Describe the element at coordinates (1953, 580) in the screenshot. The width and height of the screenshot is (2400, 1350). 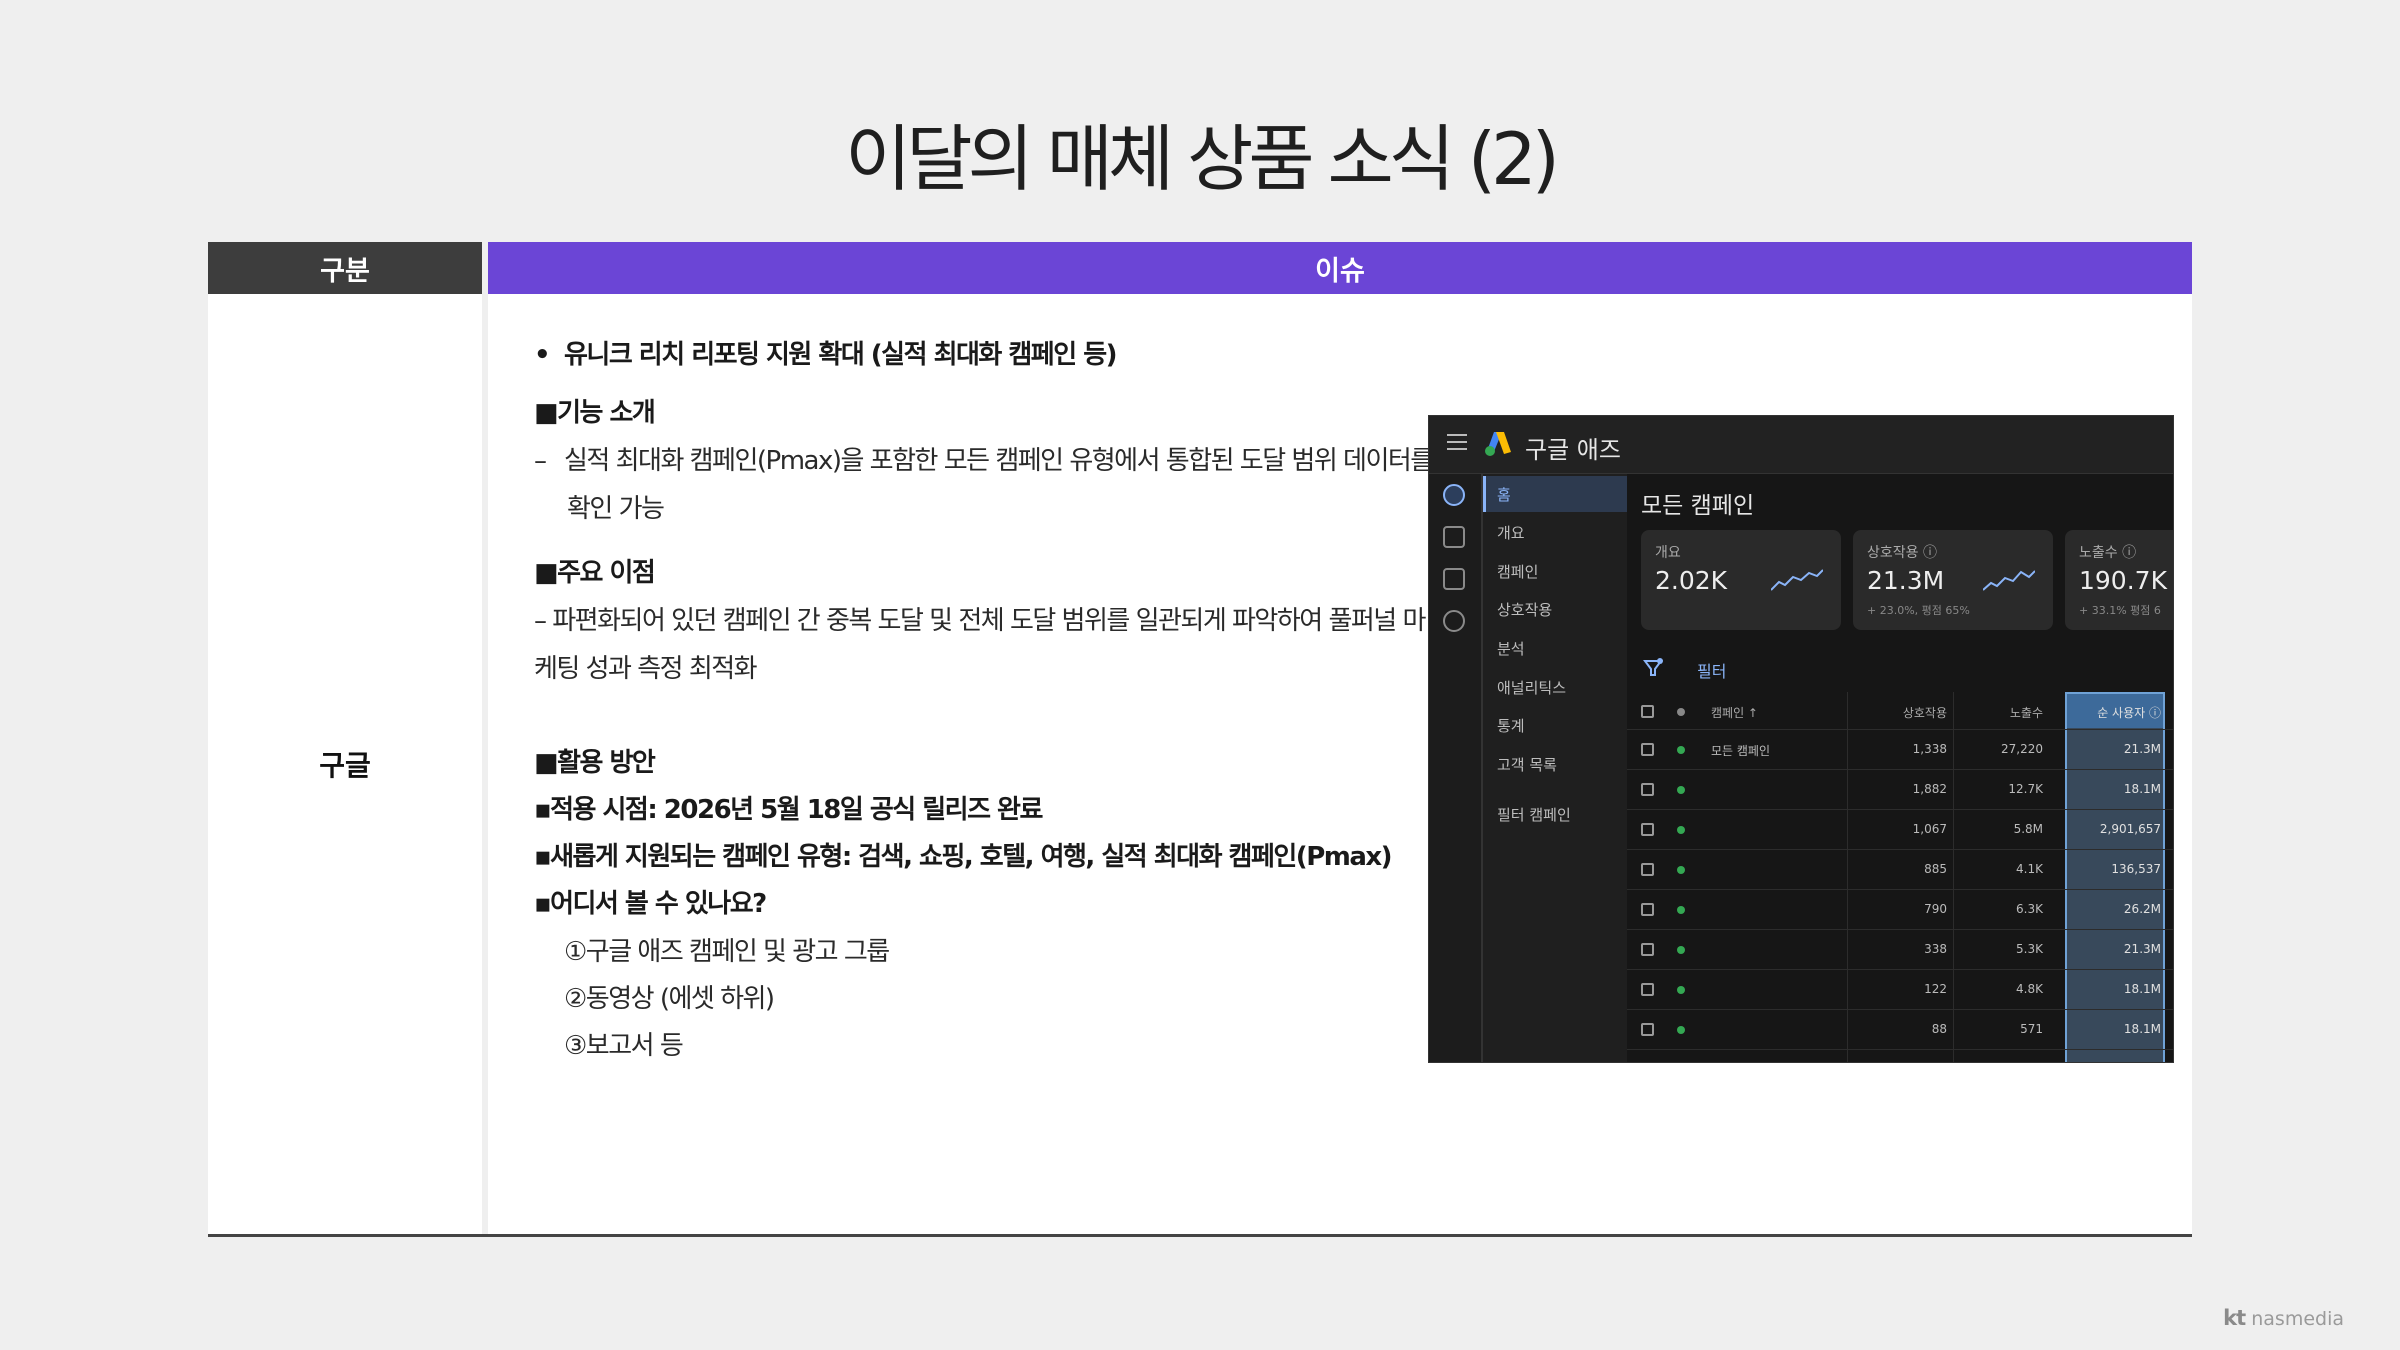
I see `metric-card-interactions: 상호작용 ⓘ 21.3M + 23.0%, 평점 65%` at that location.